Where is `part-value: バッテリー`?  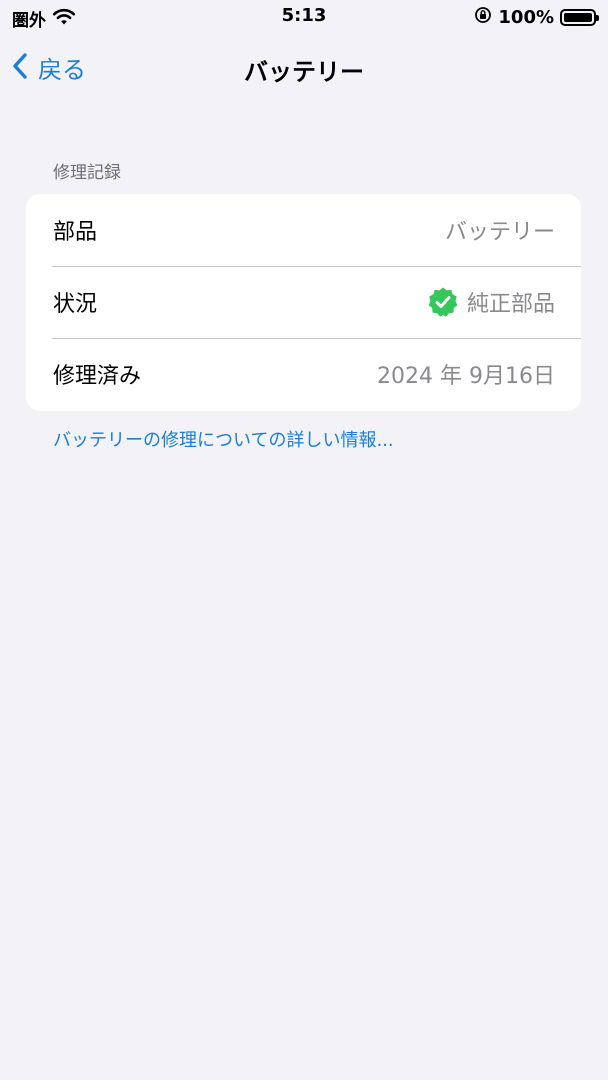
part-value: バッテリー is located at coordinates (499, 232).